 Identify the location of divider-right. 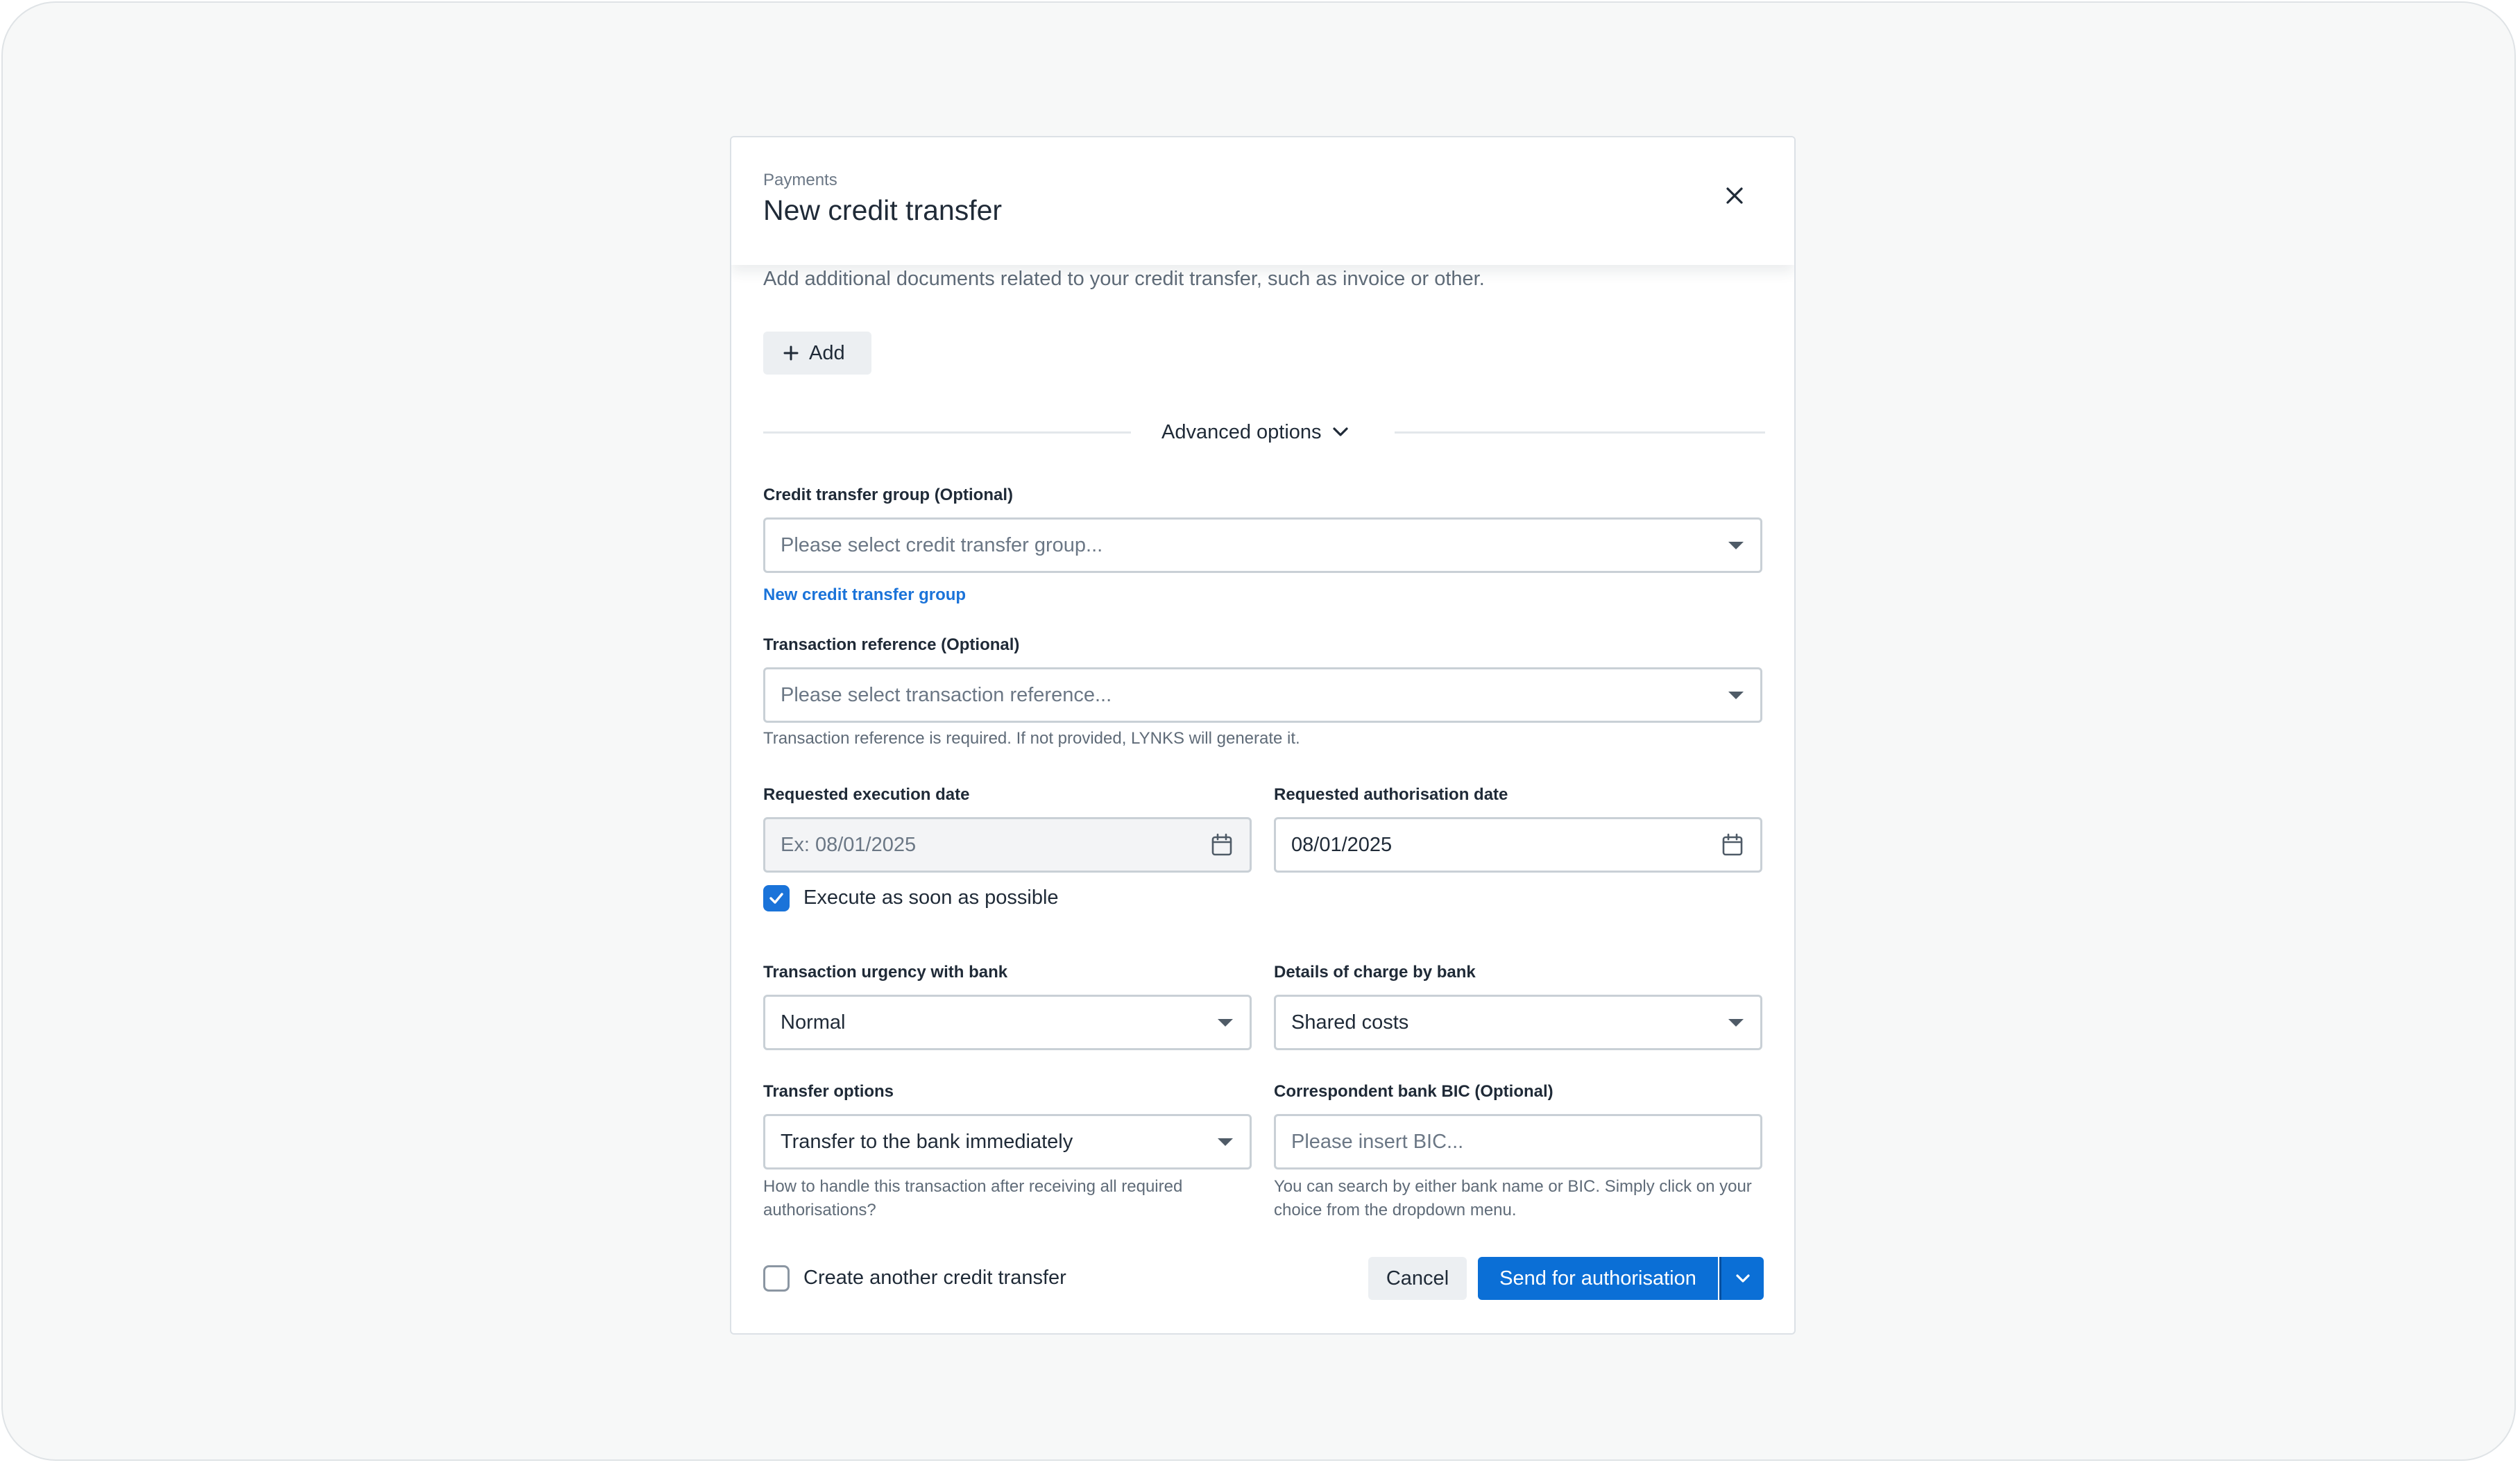
(1580, 432).